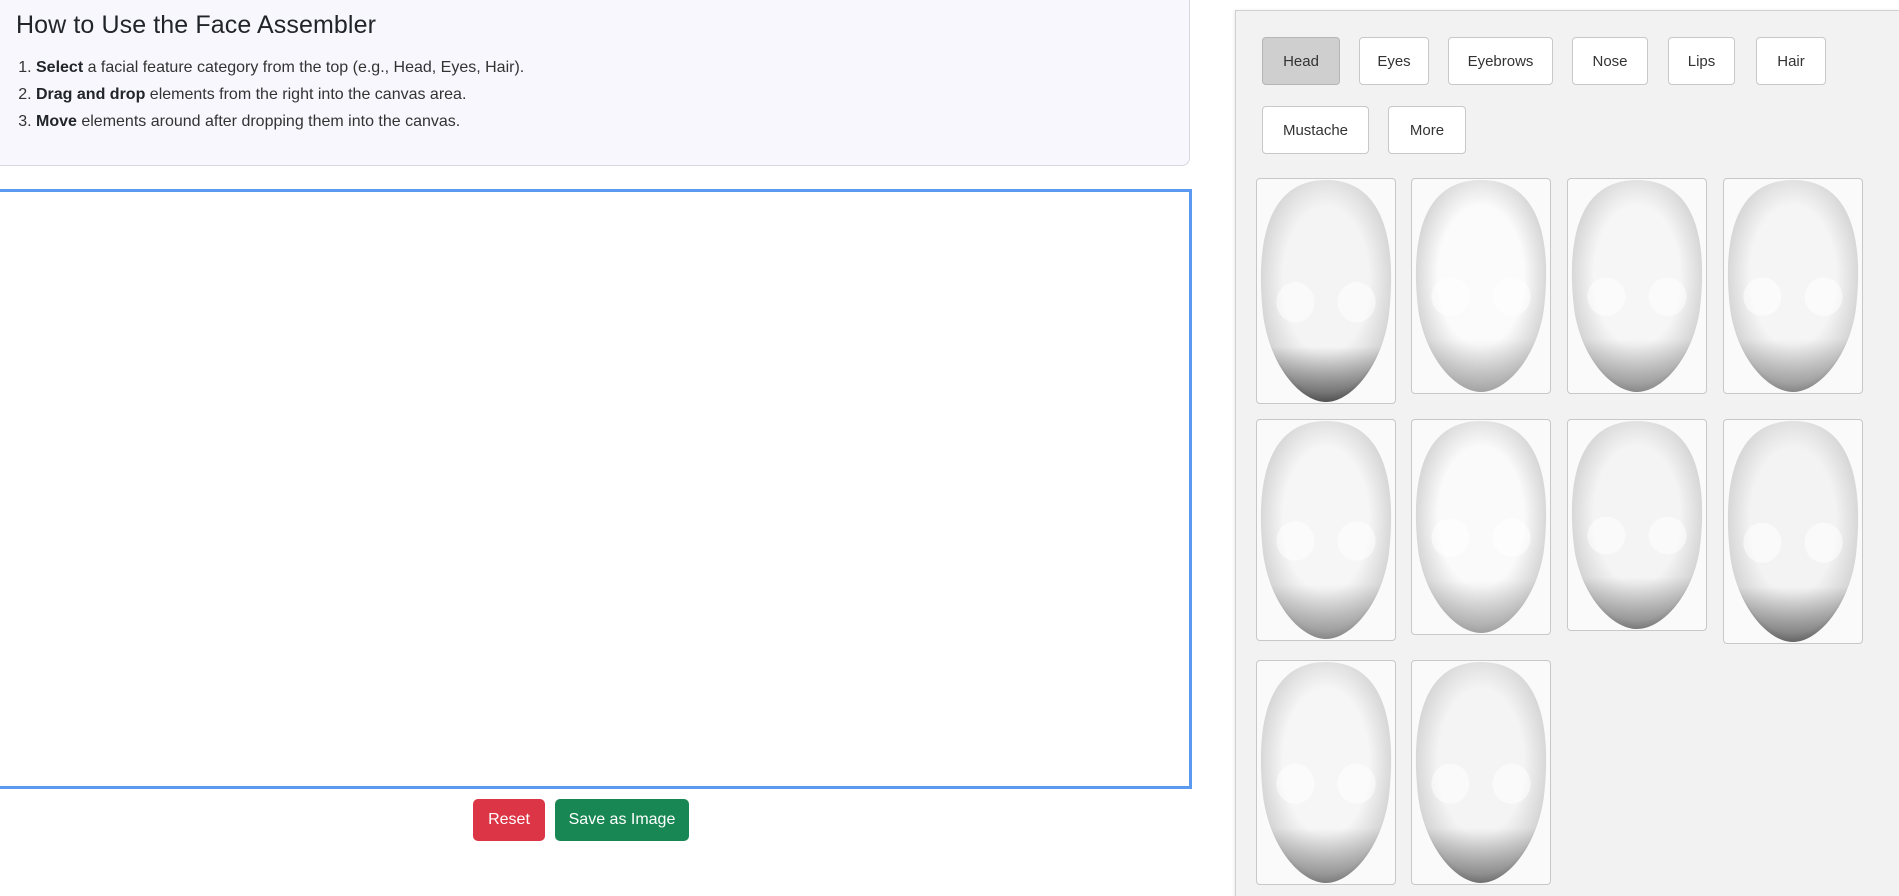 The width and height of the screenshot is (1899, 896). What do you see at coordinates (1610, 61) in the screenshot?
I see `tab-nose: Nose` at bounding box center [1610, 61].